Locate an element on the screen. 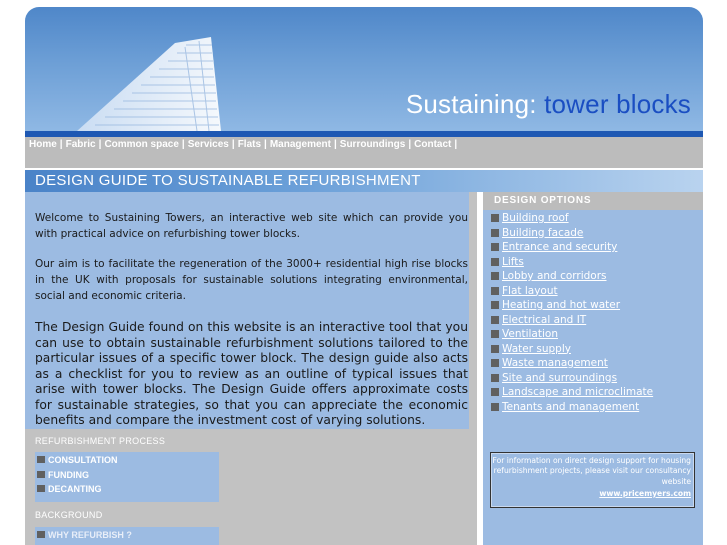  site-title: Sustaining: tower blocks is located at coordinates (548, 104).